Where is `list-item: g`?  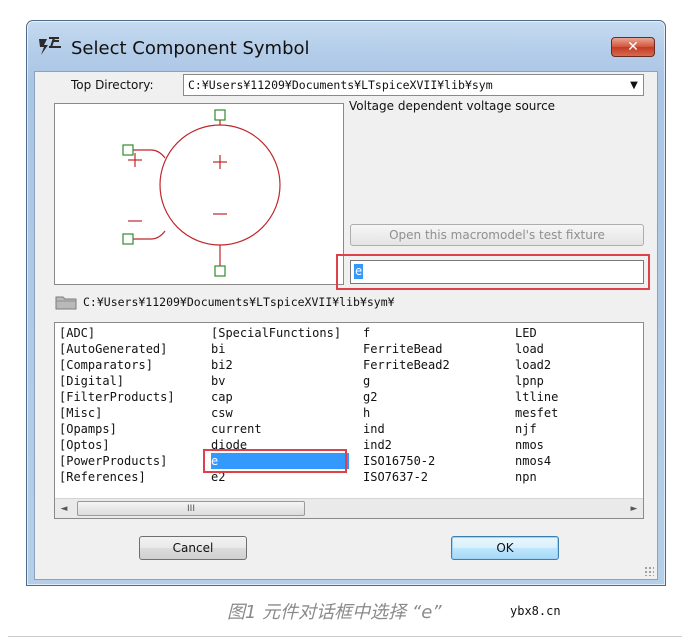 list-item: g is located at coordinates (406, 381).